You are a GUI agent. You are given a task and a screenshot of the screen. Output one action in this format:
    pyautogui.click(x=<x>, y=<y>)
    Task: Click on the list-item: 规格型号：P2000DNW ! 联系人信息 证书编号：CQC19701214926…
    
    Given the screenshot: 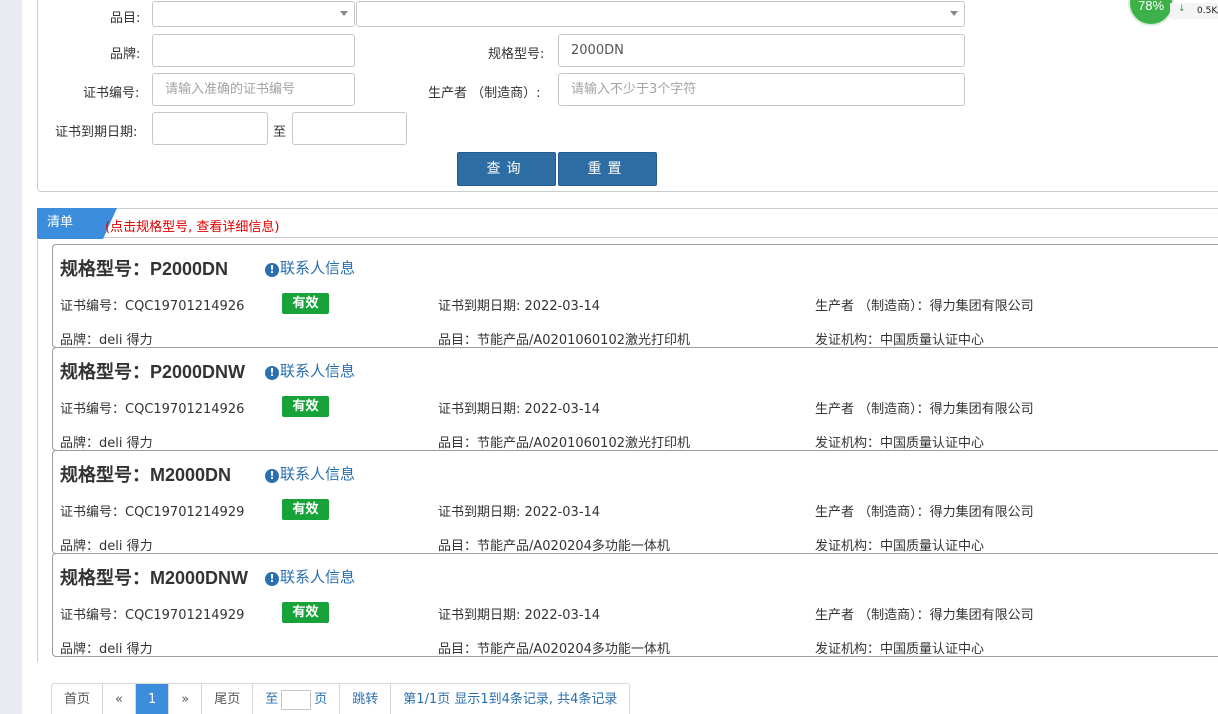 What is the action you would take?
    pyautogui.click(x=635, y=399)
    